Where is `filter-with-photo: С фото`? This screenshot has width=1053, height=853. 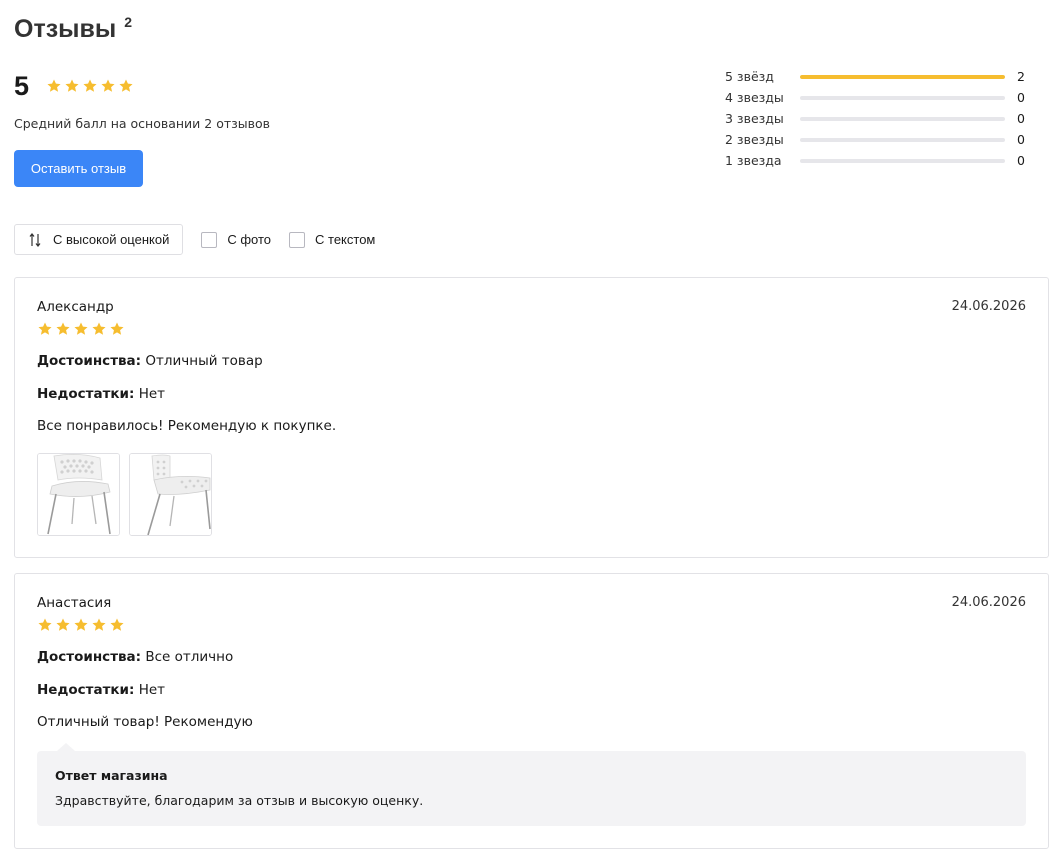
filter-with-photo: С фото is located at coordinates (236, 239).